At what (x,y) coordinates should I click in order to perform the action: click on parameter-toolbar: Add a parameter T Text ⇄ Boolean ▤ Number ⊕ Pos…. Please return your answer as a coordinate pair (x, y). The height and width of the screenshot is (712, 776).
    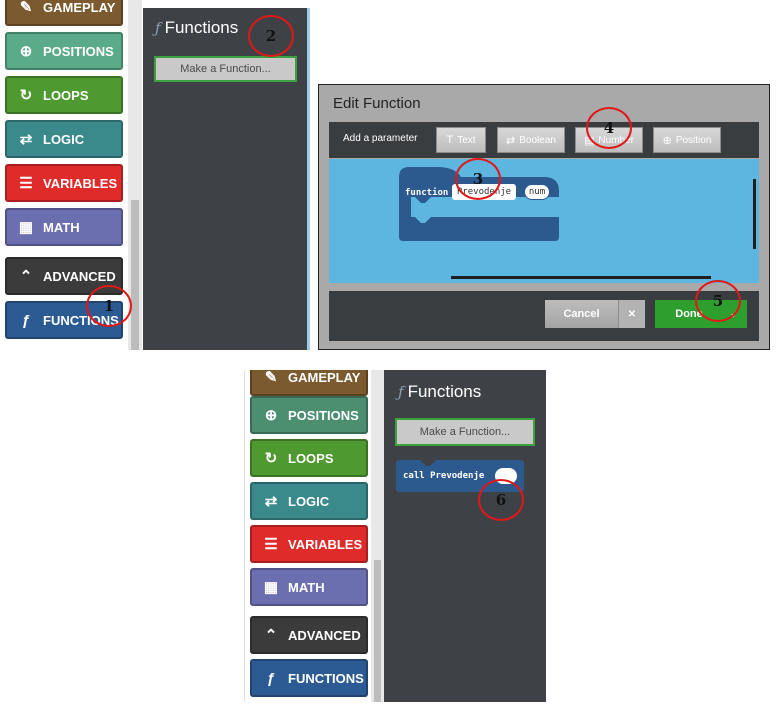
    Looking at the image, I should click on (544, 140).